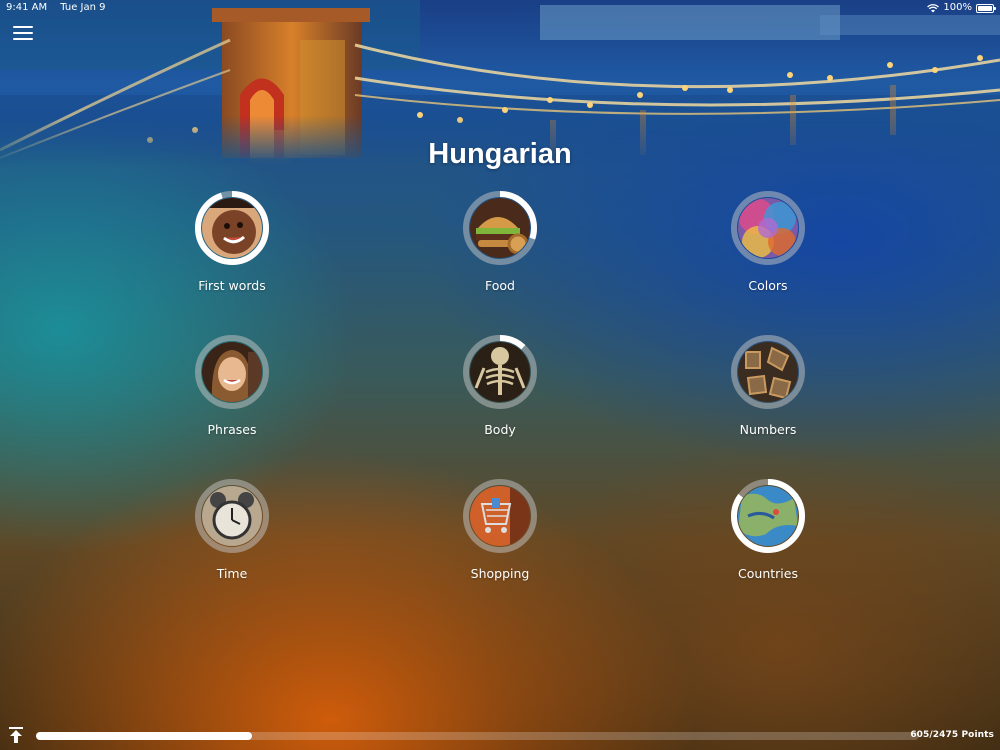  Describe the element at coordinates (232, 429) in the screenshot. I see `category-label: Phrases` at that location.